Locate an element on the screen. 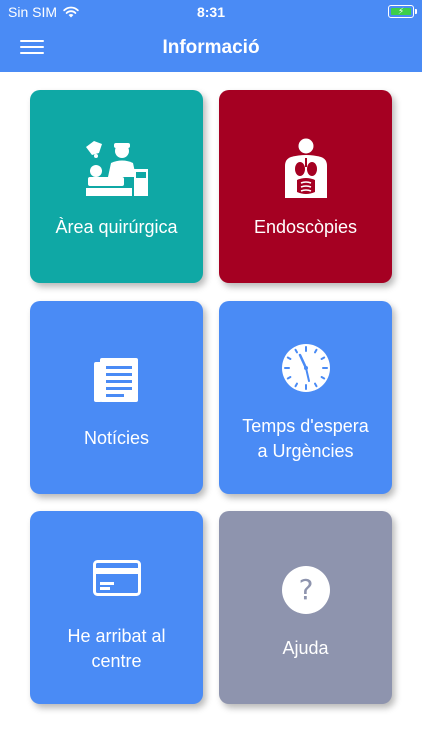  nav-bar: Informació is located at coordinates (211, 48).